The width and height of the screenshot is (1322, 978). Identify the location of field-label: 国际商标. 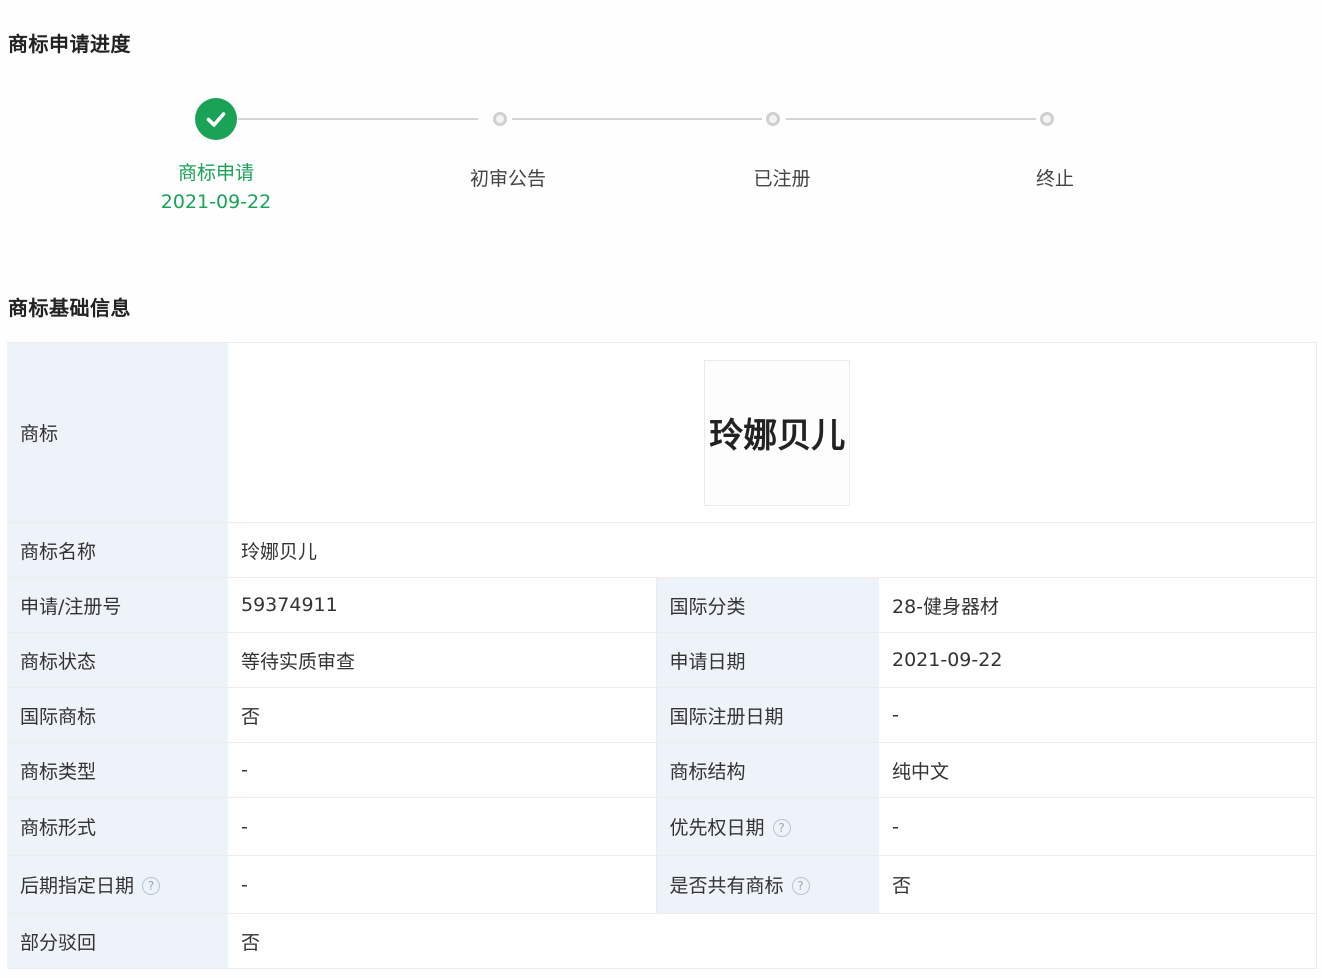
(117, 715).